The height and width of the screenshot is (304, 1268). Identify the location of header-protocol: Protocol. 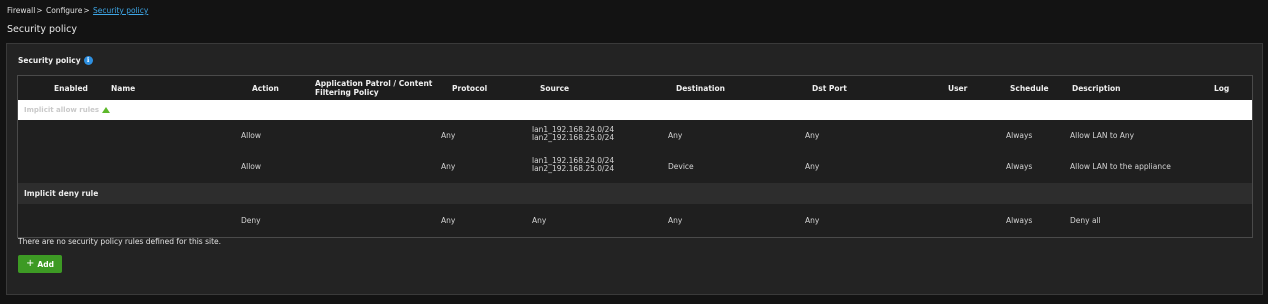
(469, 88).